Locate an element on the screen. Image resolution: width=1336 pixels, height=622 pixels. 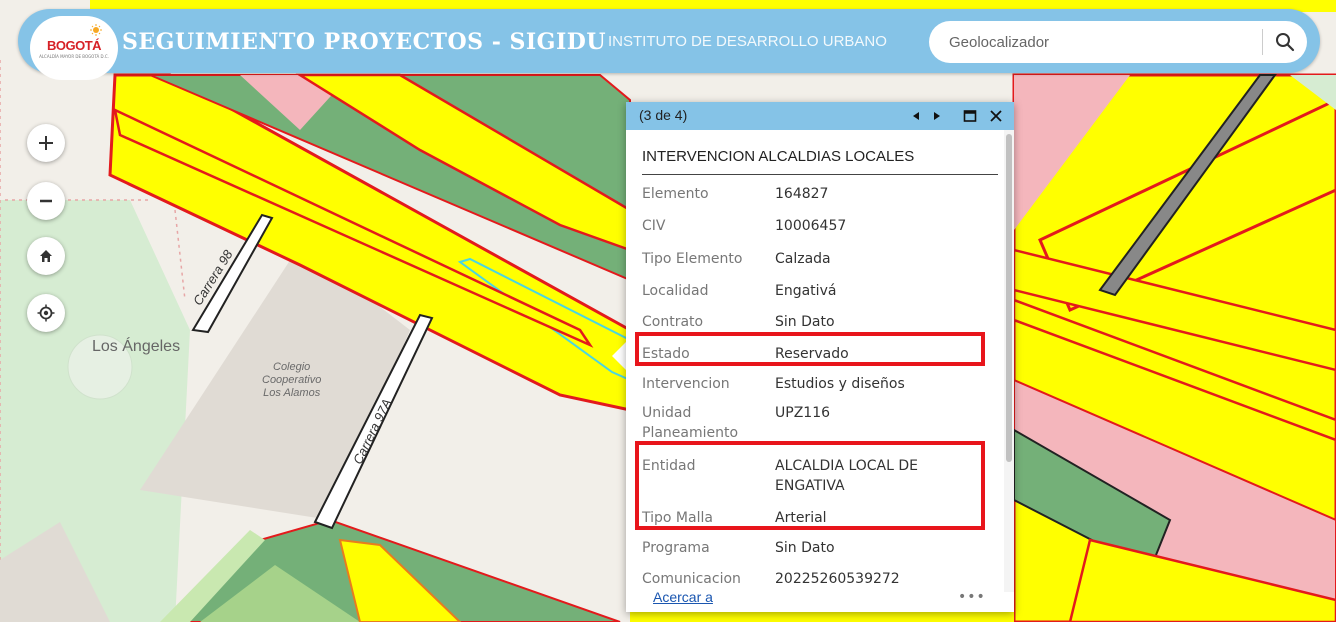
popup-title: INTERVENCION ALCALDIAS LOCALES is located at coordinates (820, 161).